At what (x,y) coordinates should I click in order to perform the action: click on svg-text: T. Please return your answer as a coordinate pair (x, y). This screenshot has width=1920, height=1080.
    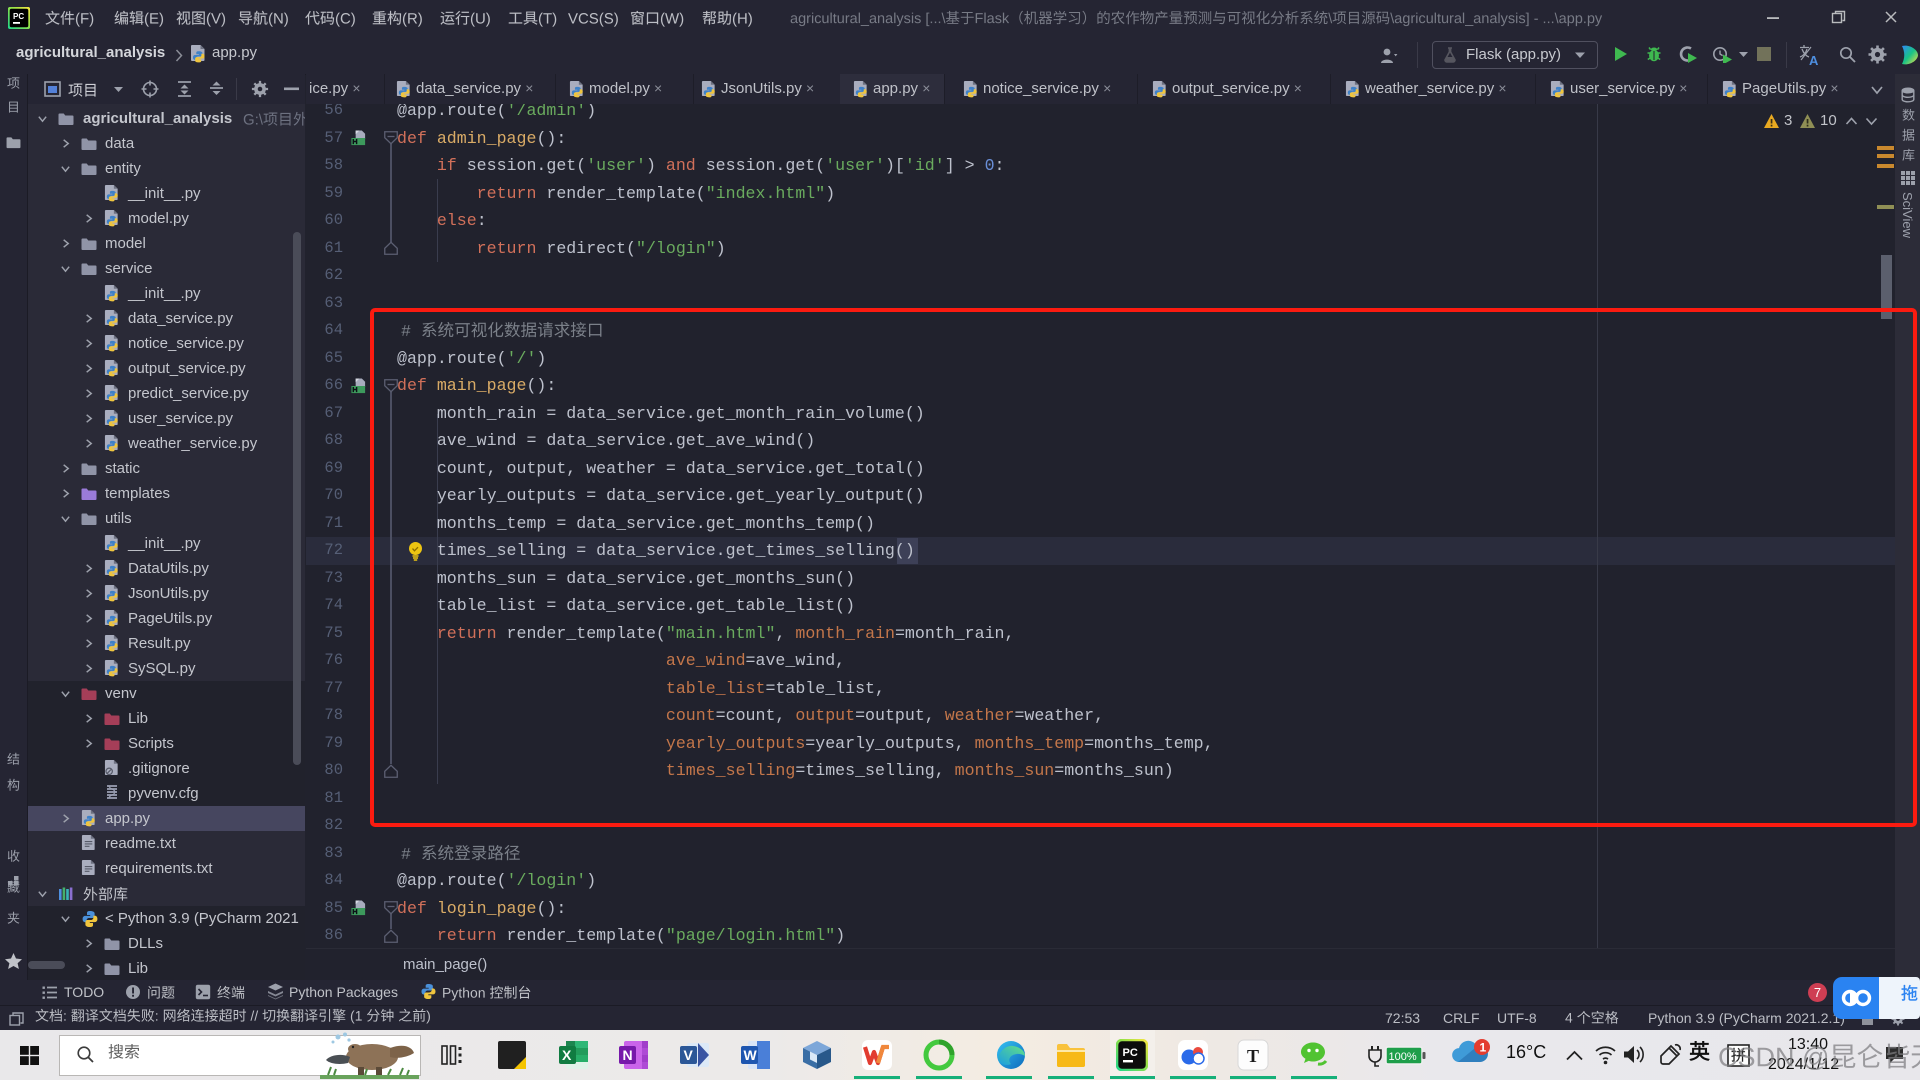
    Looking at the image, I should click on (1253, 1056).